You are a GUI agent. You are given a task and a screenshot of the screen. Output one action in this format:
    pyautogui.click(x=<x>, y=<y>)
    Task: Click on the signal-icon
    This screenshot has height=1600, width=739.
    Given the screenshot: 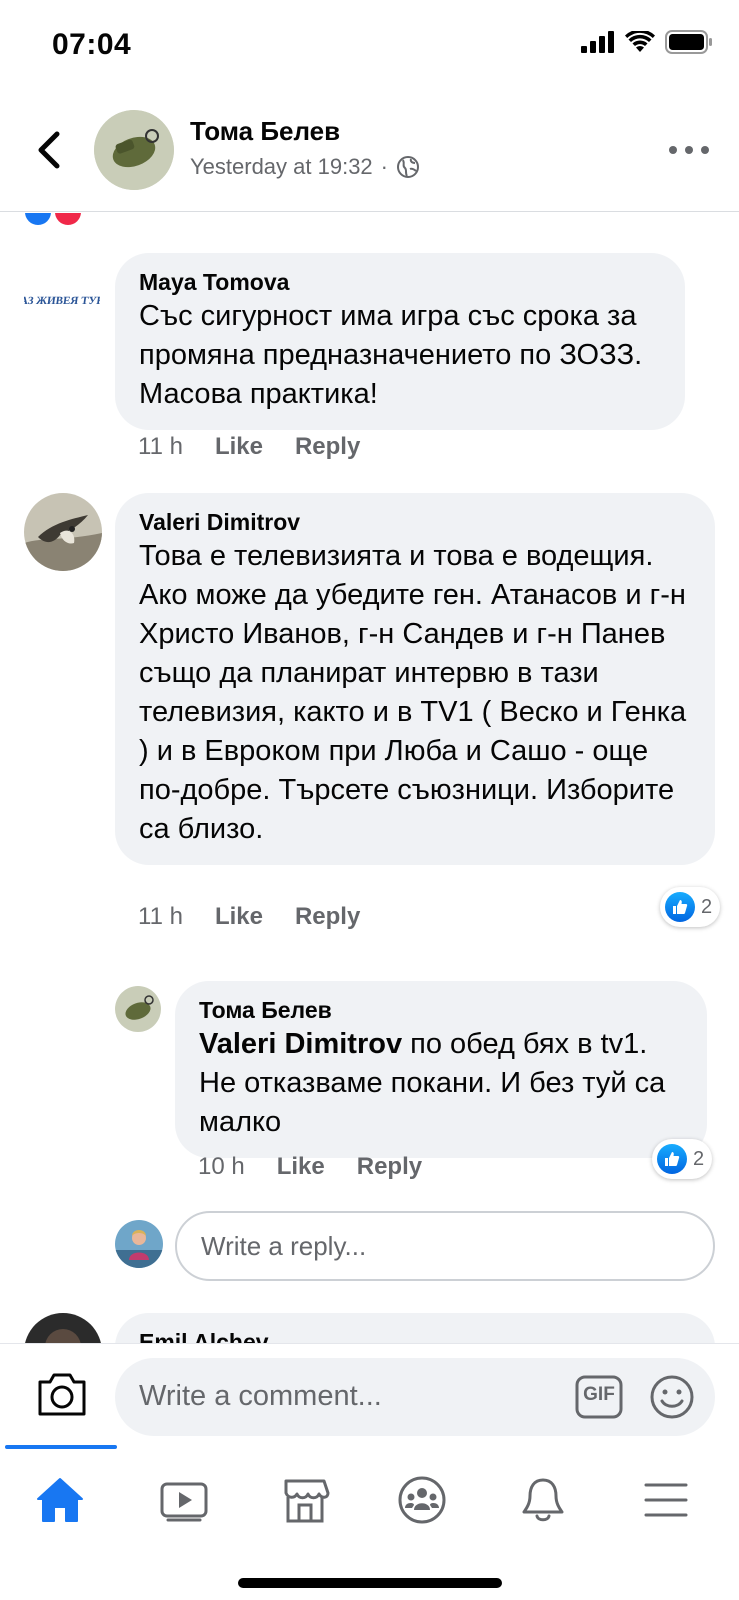 What is the action you would take?
    pyautogui.click(x=597, y=42)
    